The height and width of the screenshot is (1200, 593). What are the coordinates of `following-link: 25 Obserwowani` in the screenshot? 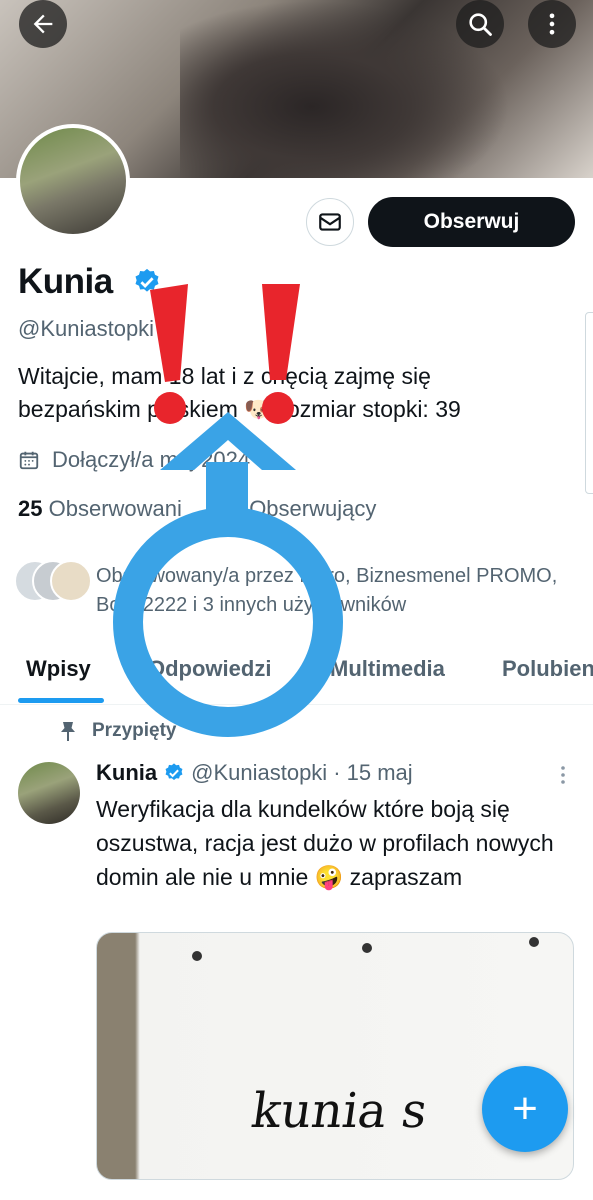 It's located at (100, 508).